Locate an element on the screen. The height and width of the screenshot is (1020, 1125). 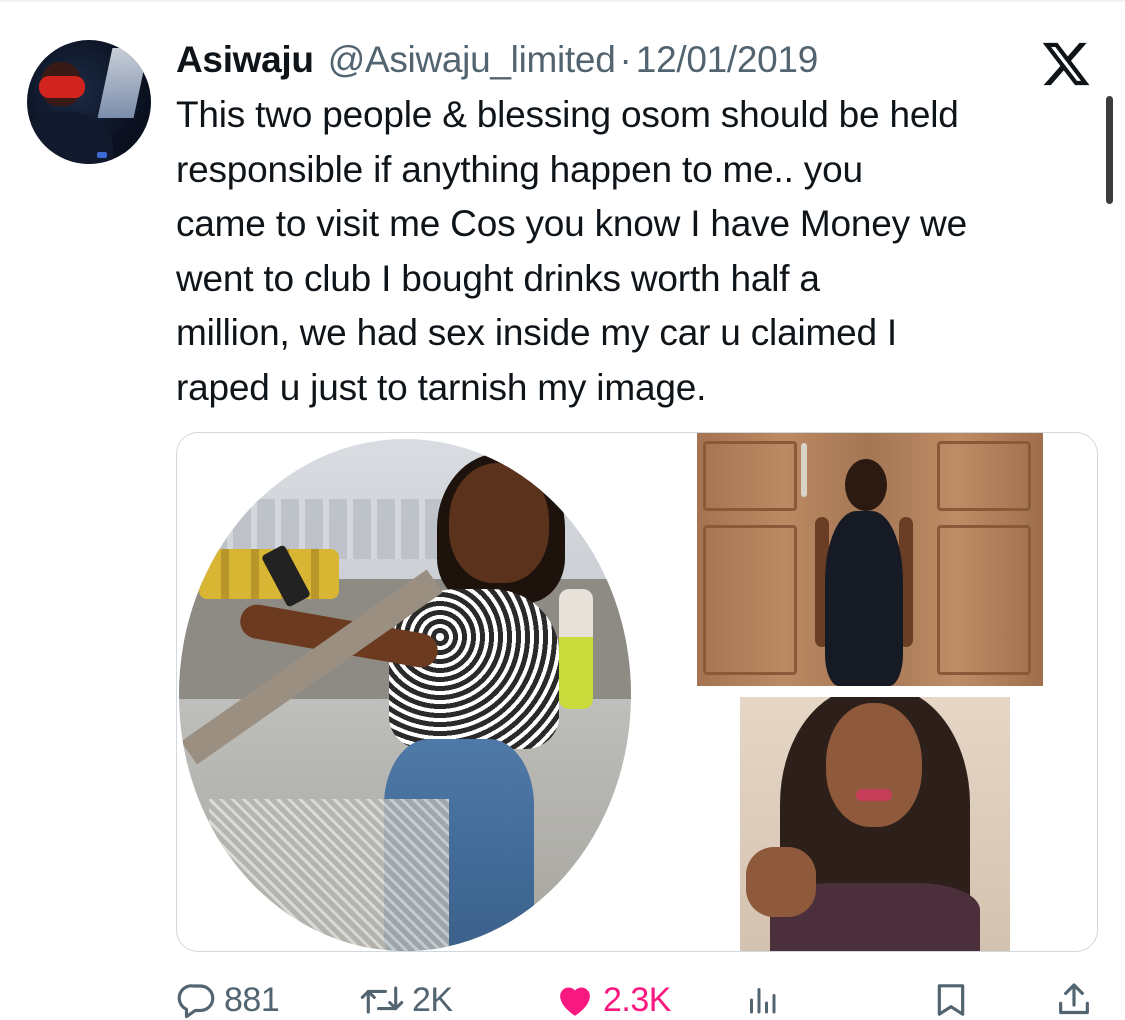
heart-icon is located at coordinates (575, 1001).